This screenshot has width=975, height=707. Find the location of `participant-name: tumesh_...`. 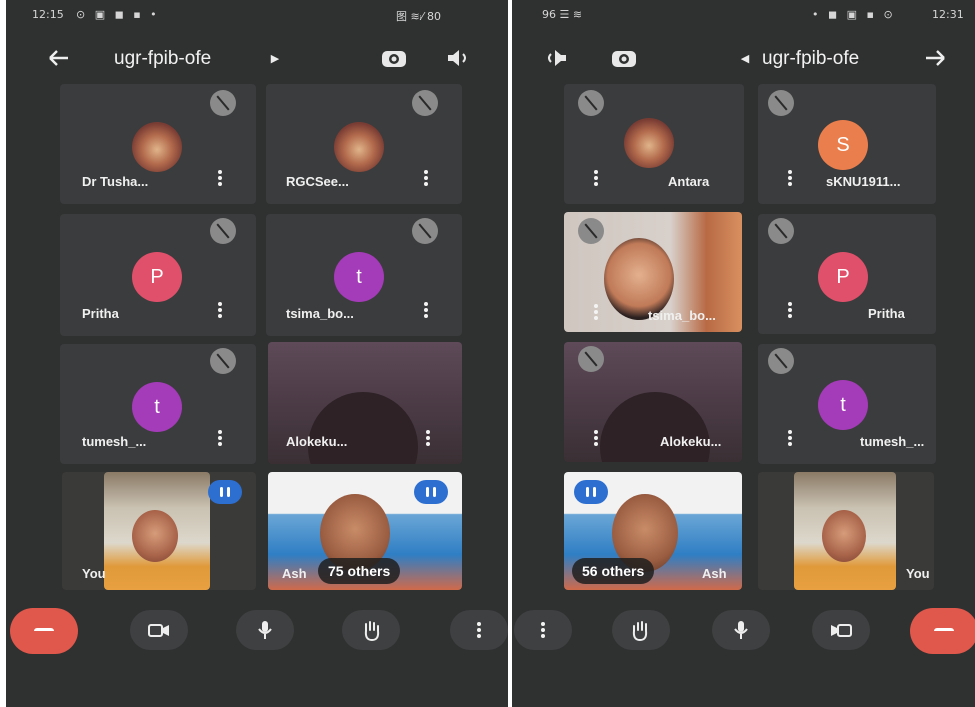

participant-name: tumesh_... is located at coordinates (114, 441).